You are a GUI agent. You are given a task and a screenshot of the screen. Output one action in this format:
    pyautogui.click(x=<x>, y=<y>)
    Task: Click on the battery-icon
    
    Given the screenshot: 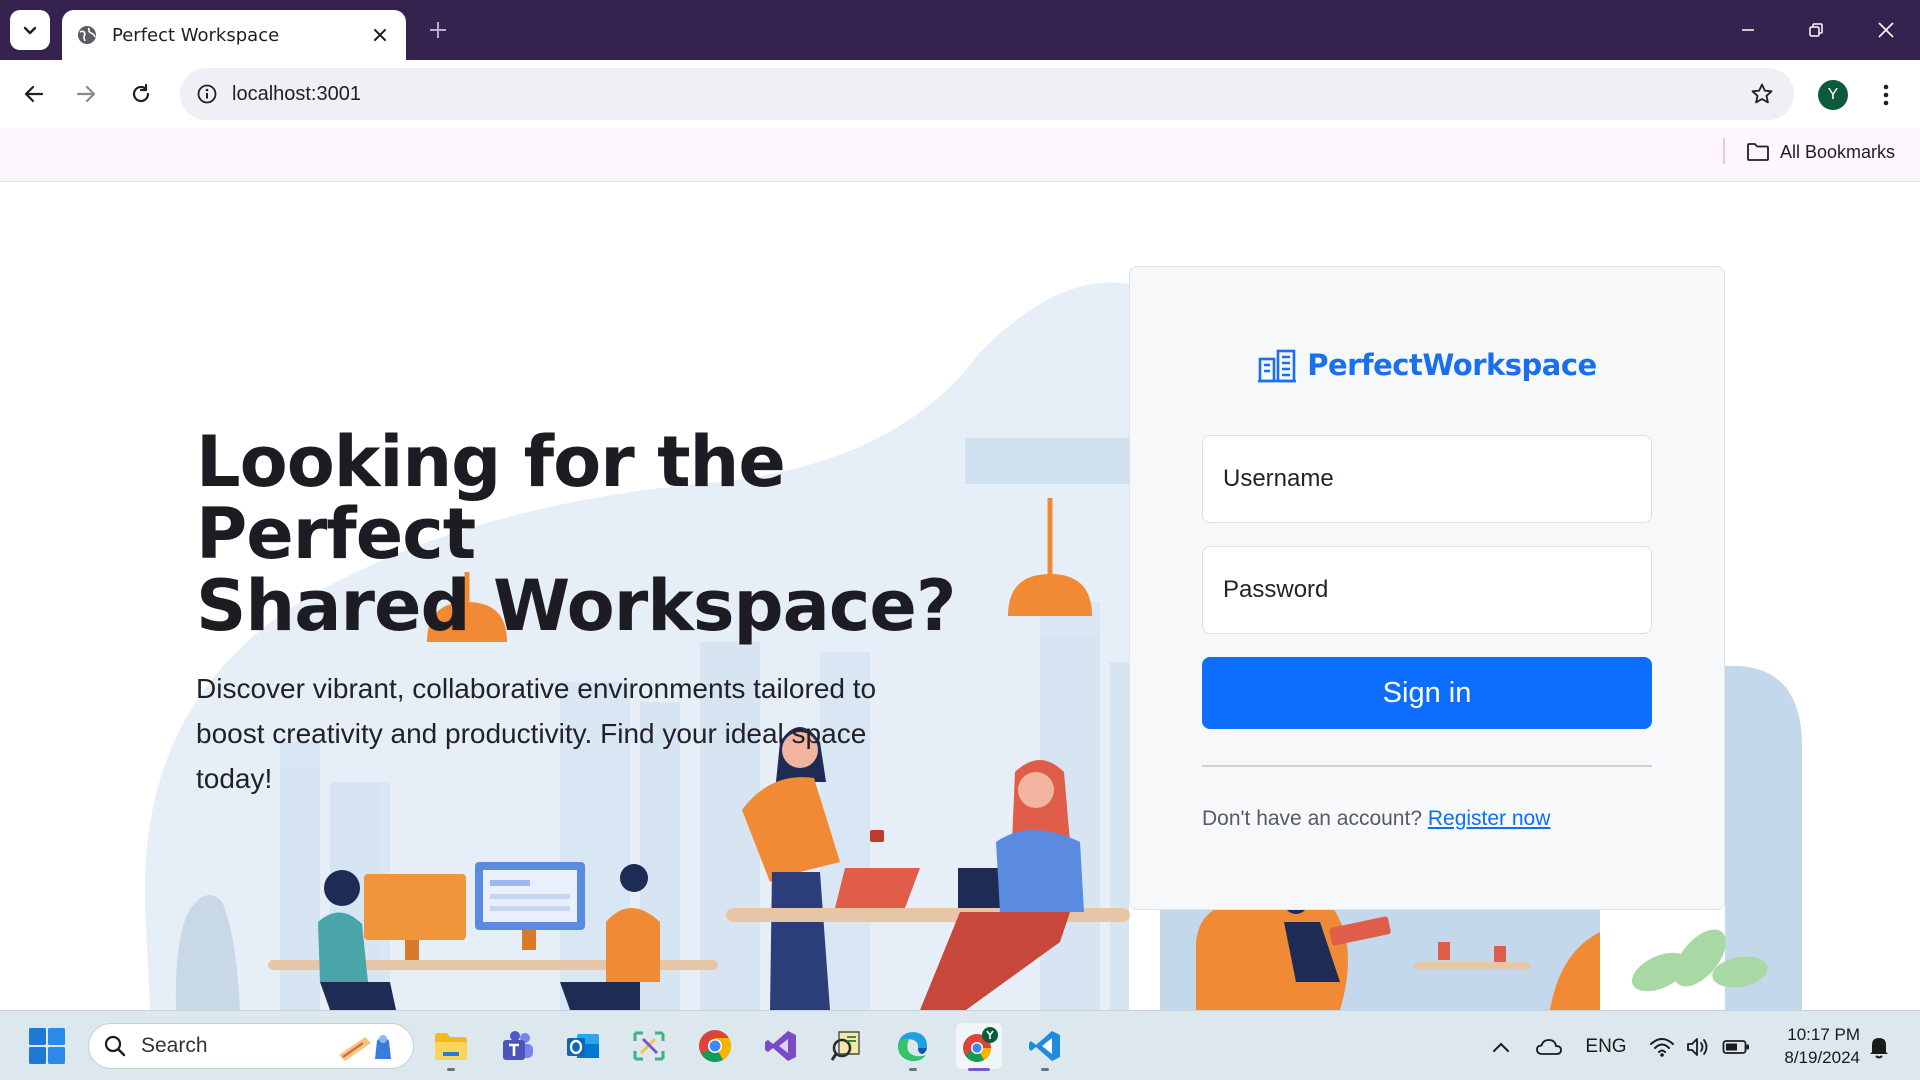 What is the action you would take?
    pyautogui.click(x=1735, y=1047)
    